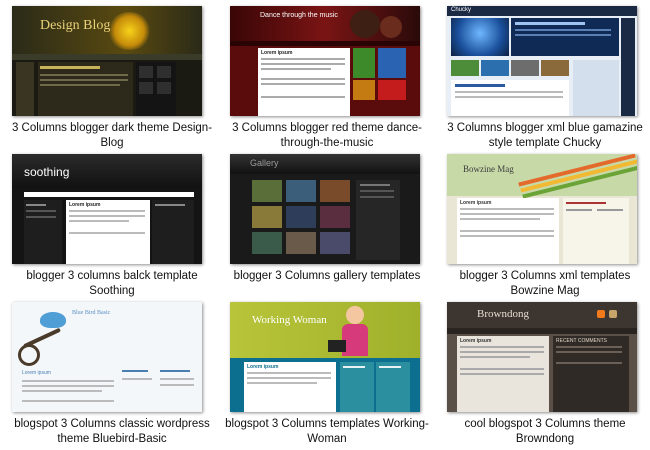 The height and width of the screenshot is (450, 650). I want to click on banner-title: Blue Bird Basic, so click(91, 313).